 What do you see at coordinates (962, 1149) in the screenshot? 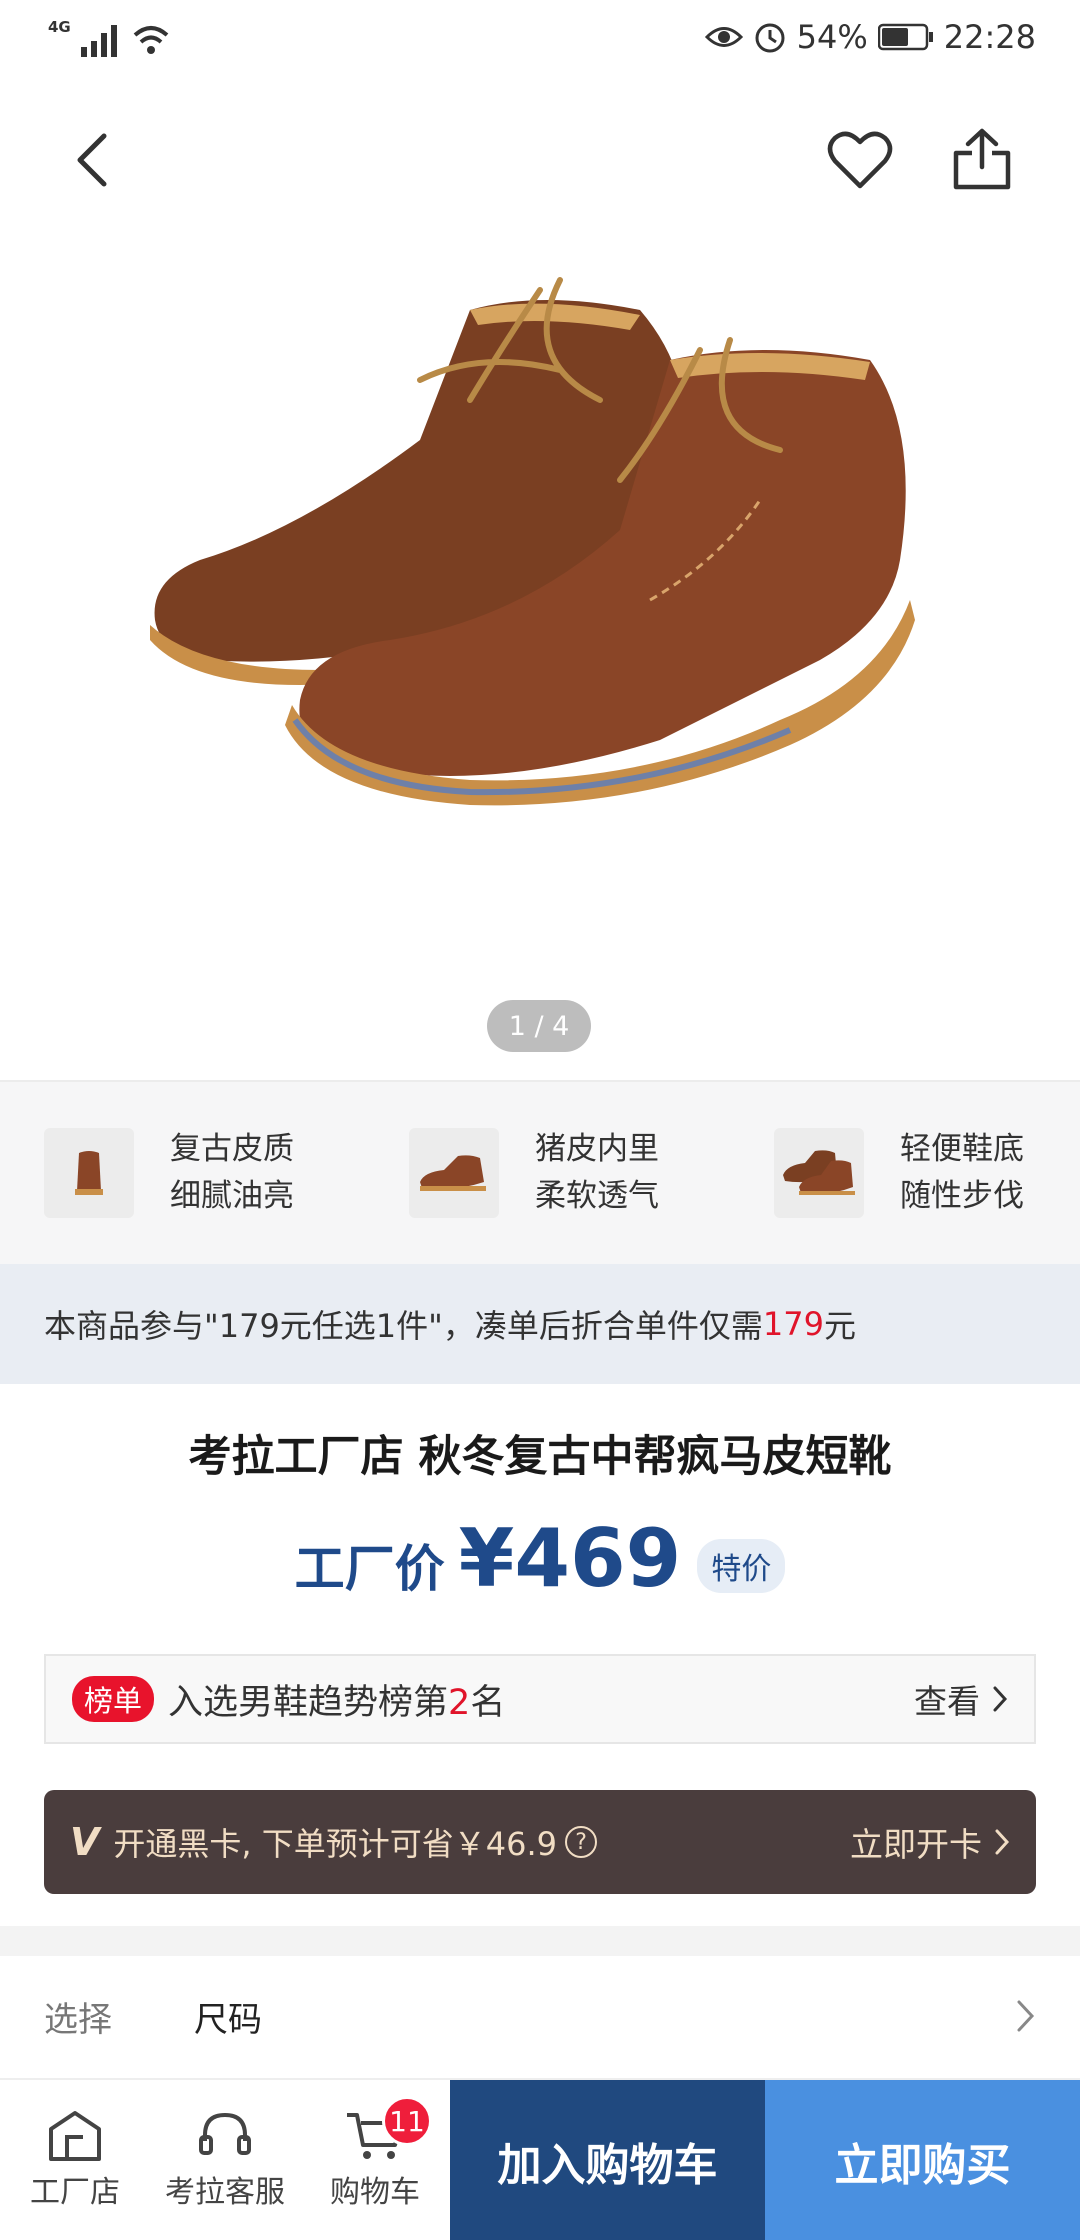
I see `feature-line1: 轻便鞋底` at bounding box center [962, 1149].